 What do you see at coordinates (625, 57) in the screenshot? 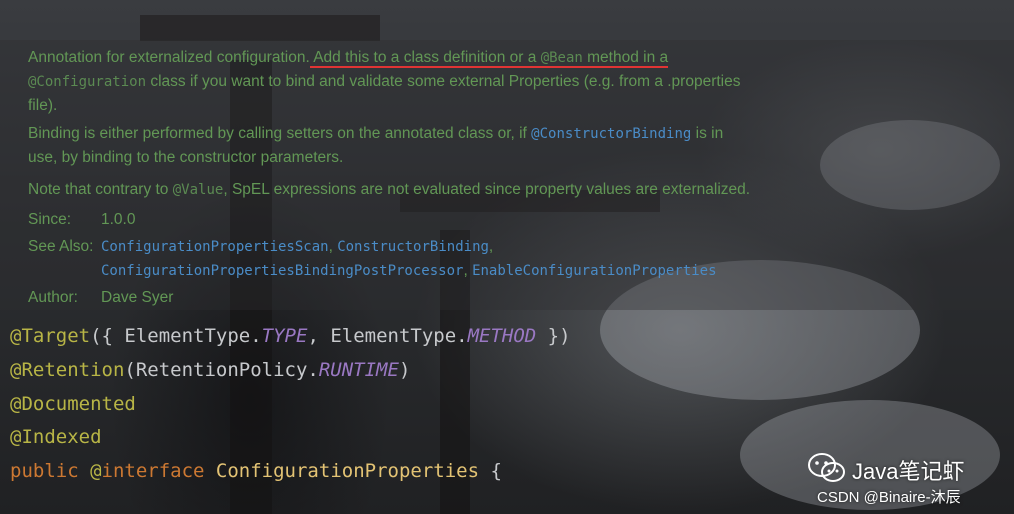
I see `highlighted-text-end: method in a` at bounding box center [625, 57].